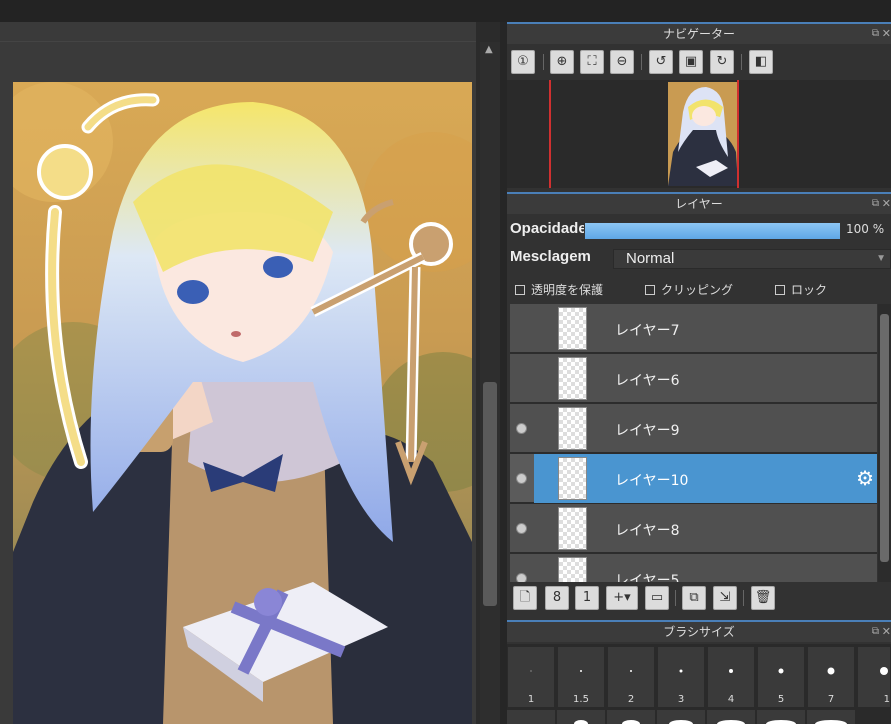 The height and width of the screenshot is (724, 891). What do you see at coordinates (691, 62) in the screenshot?
I see `fit-window-icon: ▣` at bounding box center [691, 62].